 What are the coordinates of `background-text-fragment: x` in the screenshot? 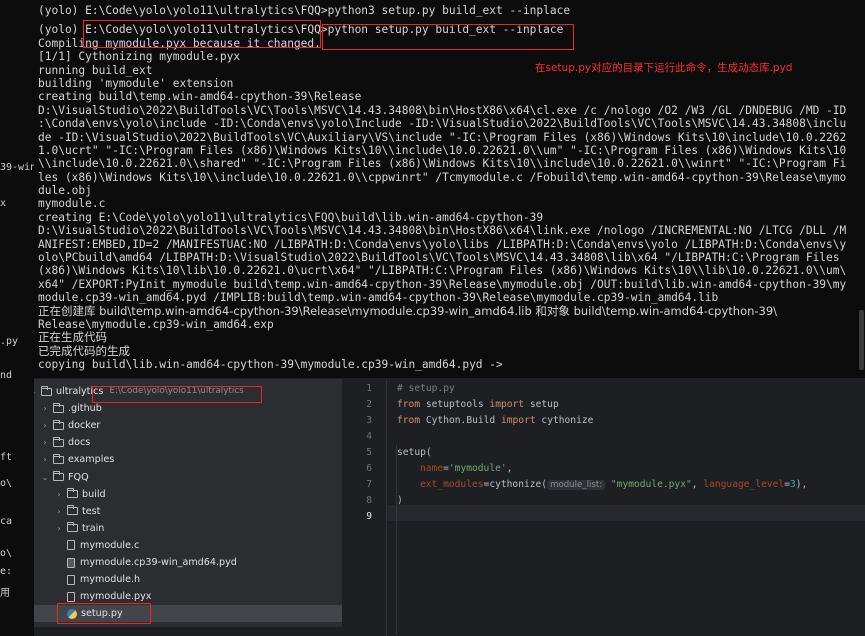 It's located at (3, 203).